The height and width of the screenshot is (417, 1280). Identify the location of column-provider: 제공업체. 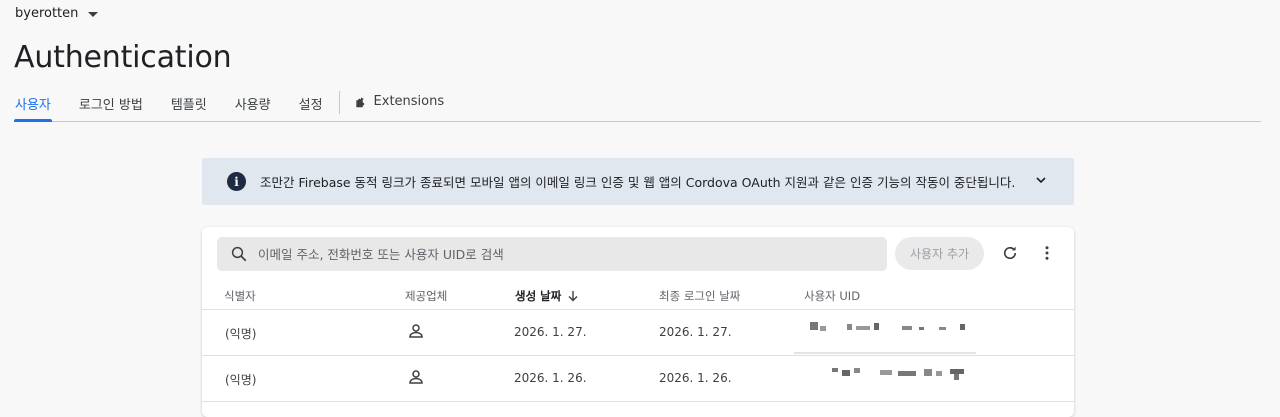
(426, 296).